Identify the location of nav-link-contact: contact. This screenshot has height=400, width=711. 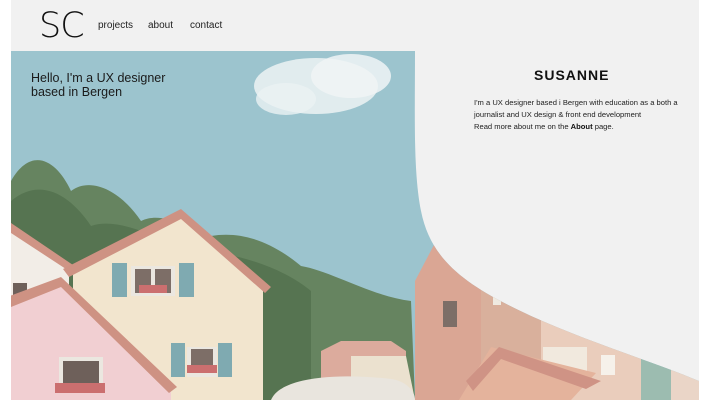
(206, 26).